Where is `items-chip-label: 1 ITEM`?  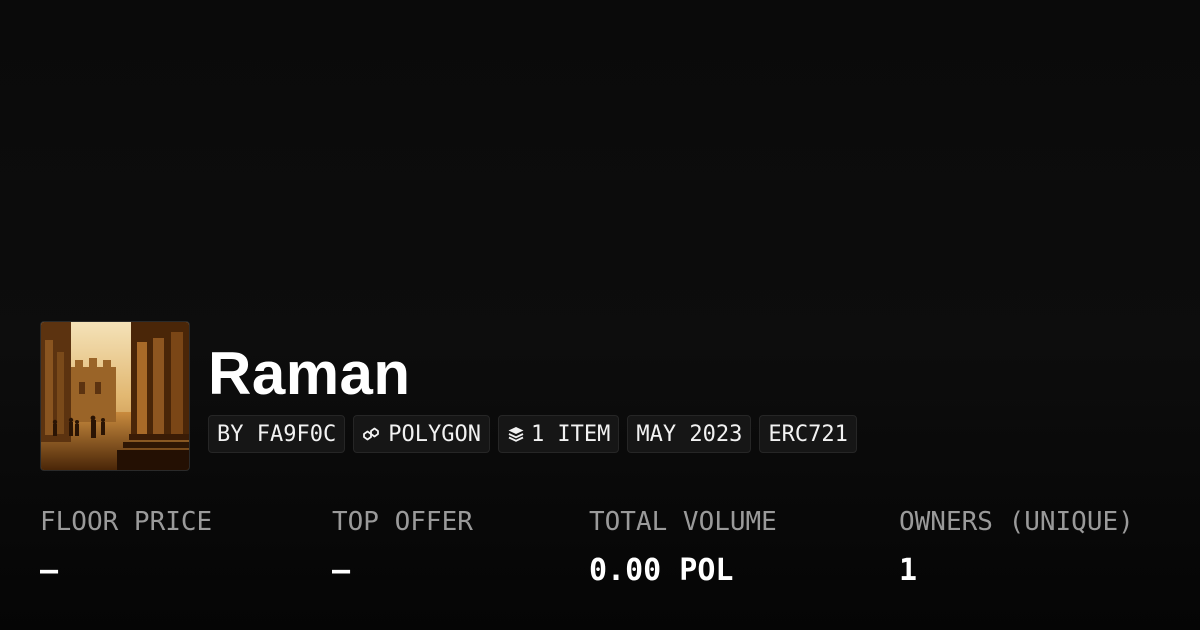
items-chip-label: 1 ITEM is located at coordinates (570, 434).